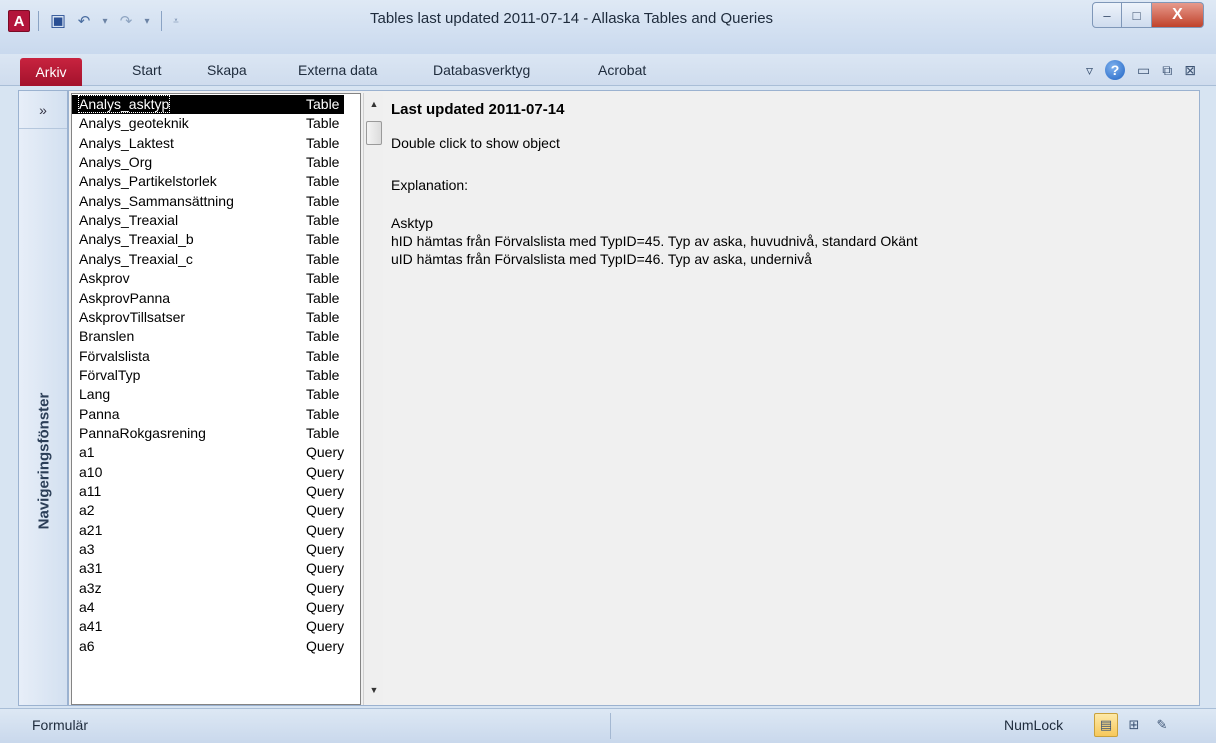 Image resolution: width=1216 pixels, height=743 pixels. What do you see at coordinates (129, 220) in the screenshot?
I see `list-item-name: Analys_Treaxial` at bounding box center [129, 220].